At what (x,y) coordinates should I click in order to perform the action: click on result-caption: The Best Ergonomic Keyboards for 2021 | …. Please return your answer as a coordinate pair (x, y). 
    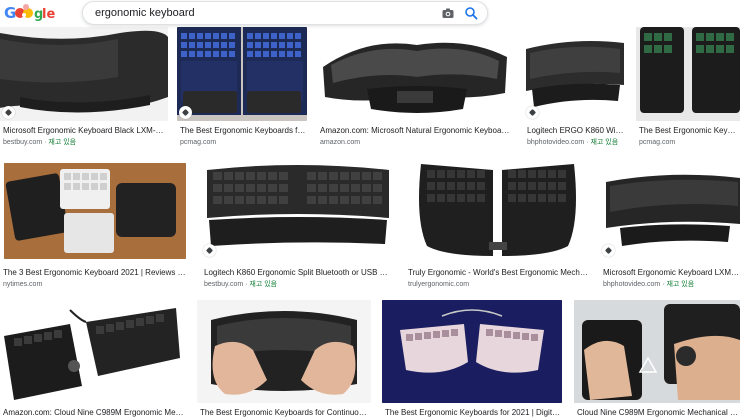
    Looking at the image, I should click on (473, 413).